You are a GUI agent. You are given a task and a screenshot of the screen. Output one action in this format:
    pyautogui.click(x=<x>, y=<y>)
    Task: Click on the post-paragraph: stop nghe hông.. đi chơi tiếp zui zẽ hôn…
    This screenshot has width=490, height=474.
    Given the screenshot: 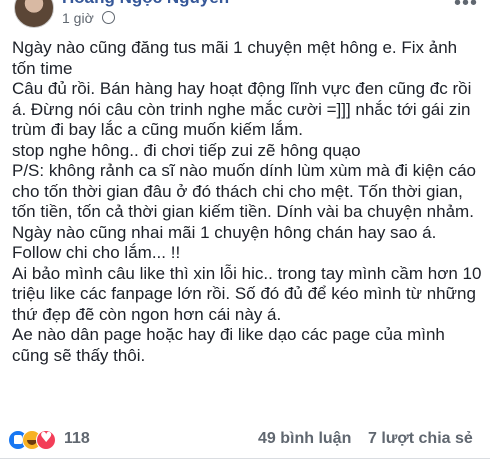 What is the action you would take?
    pyautogui.click(x=186, y=150)
    